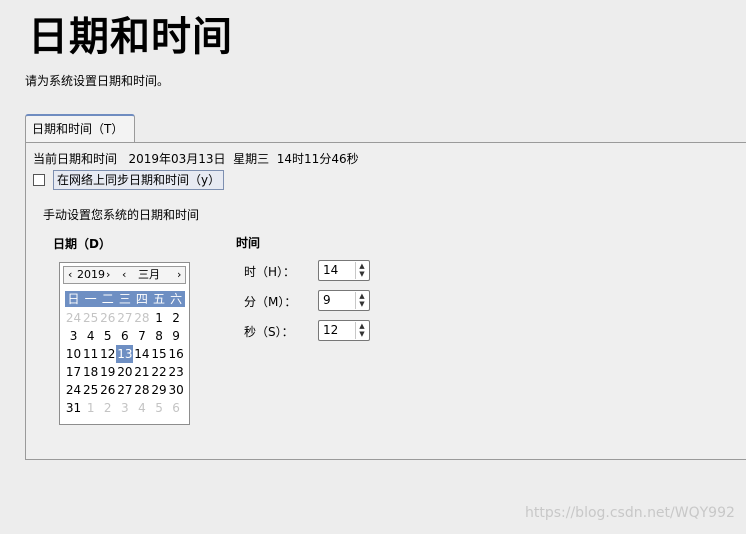  What do you see at coordinates (330, 270) in the screenshot?
I see `hour-value: 14` at bounding box center [330, 270].